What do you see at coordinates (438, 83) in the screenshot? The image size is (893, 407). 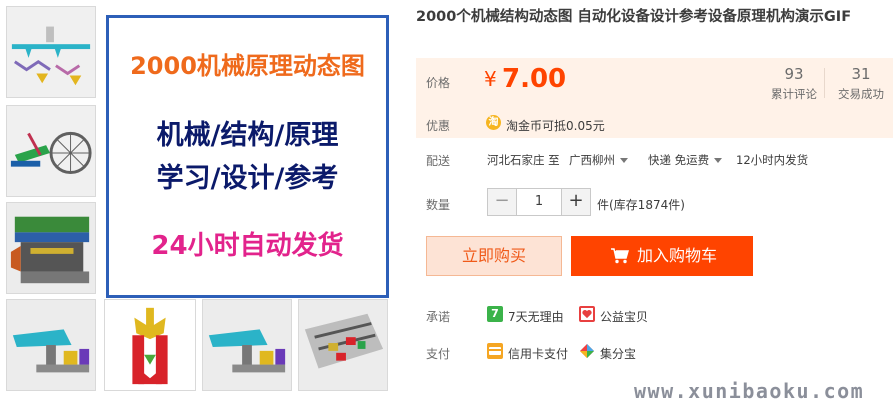 I see `price-label: 价格` at bounding box center [438, 83].